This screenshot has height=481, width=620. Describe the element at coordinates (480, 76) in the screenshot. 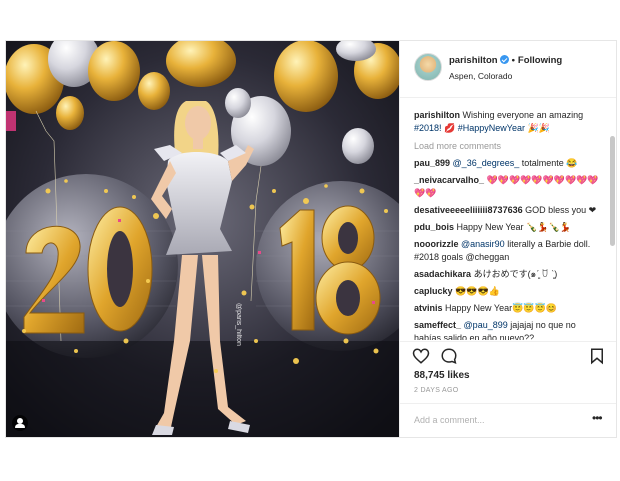

I see `location-link: Aspen, Colorado` at that location.